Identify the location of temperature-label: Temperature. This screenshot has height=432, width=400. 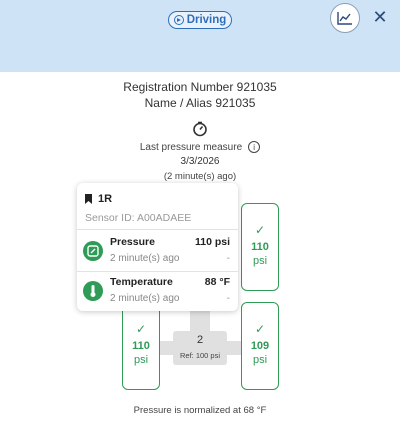
(141, 282).